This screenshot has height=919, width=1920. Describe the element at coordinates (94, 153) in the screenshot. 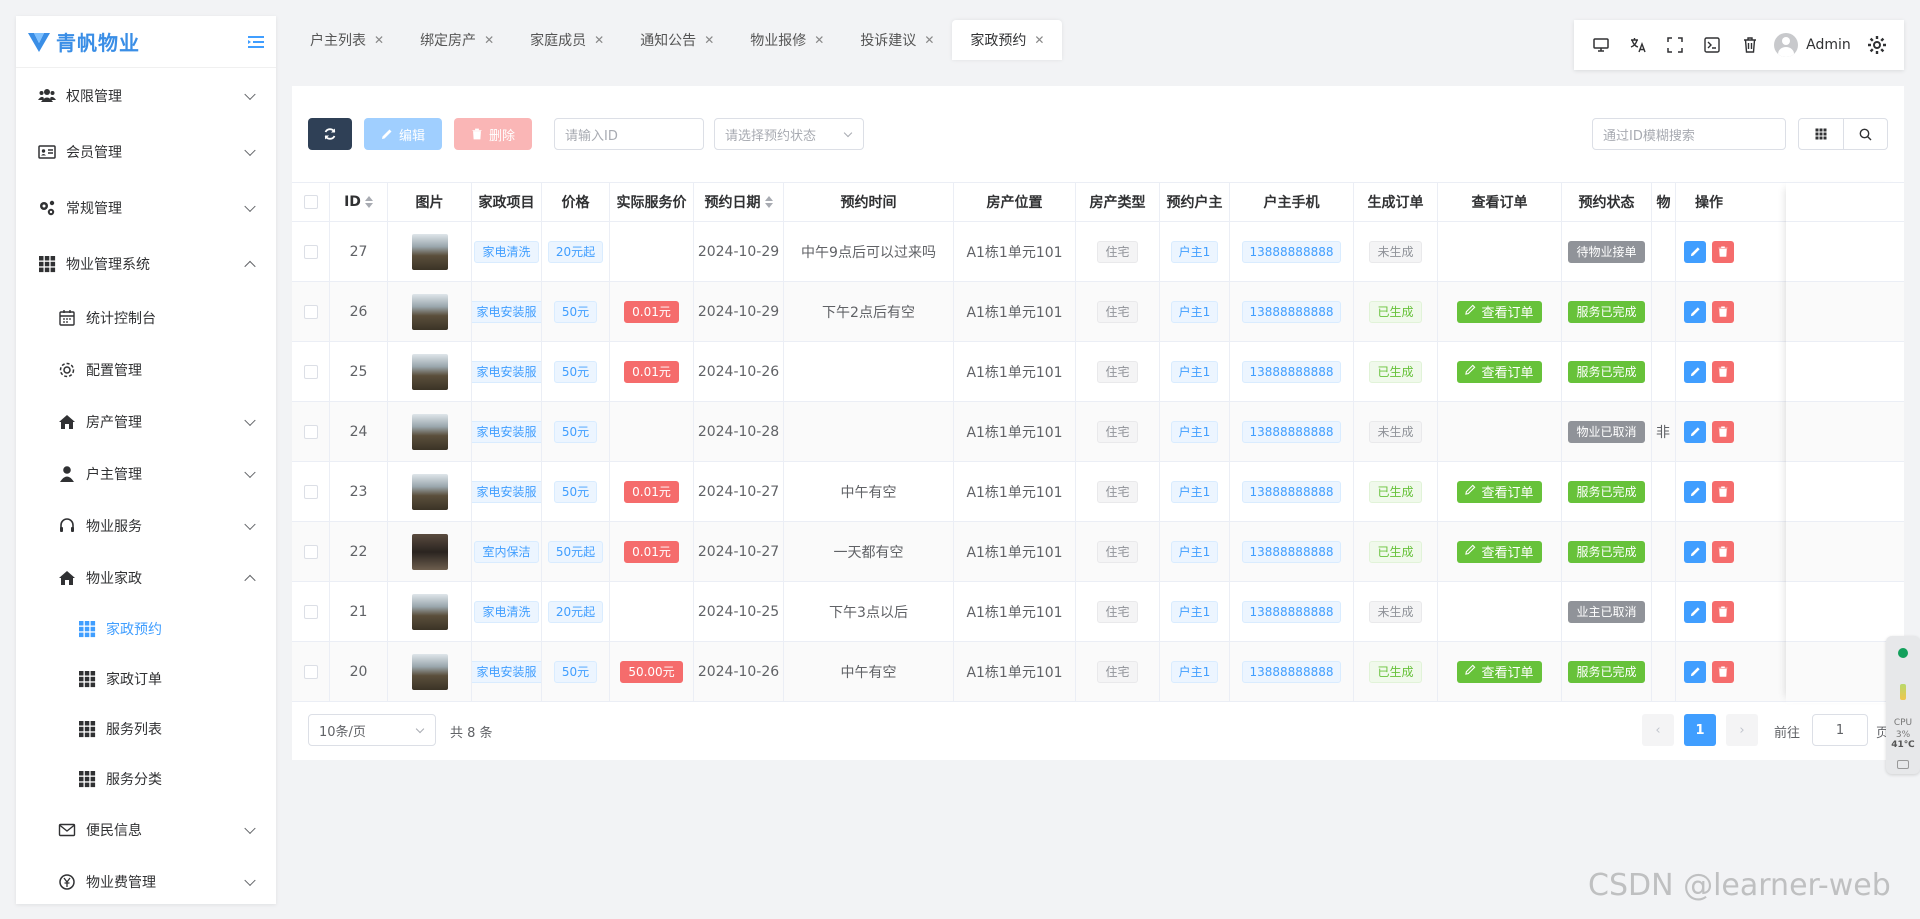

I see `sidebar-item-label: 会员管理` at that location.